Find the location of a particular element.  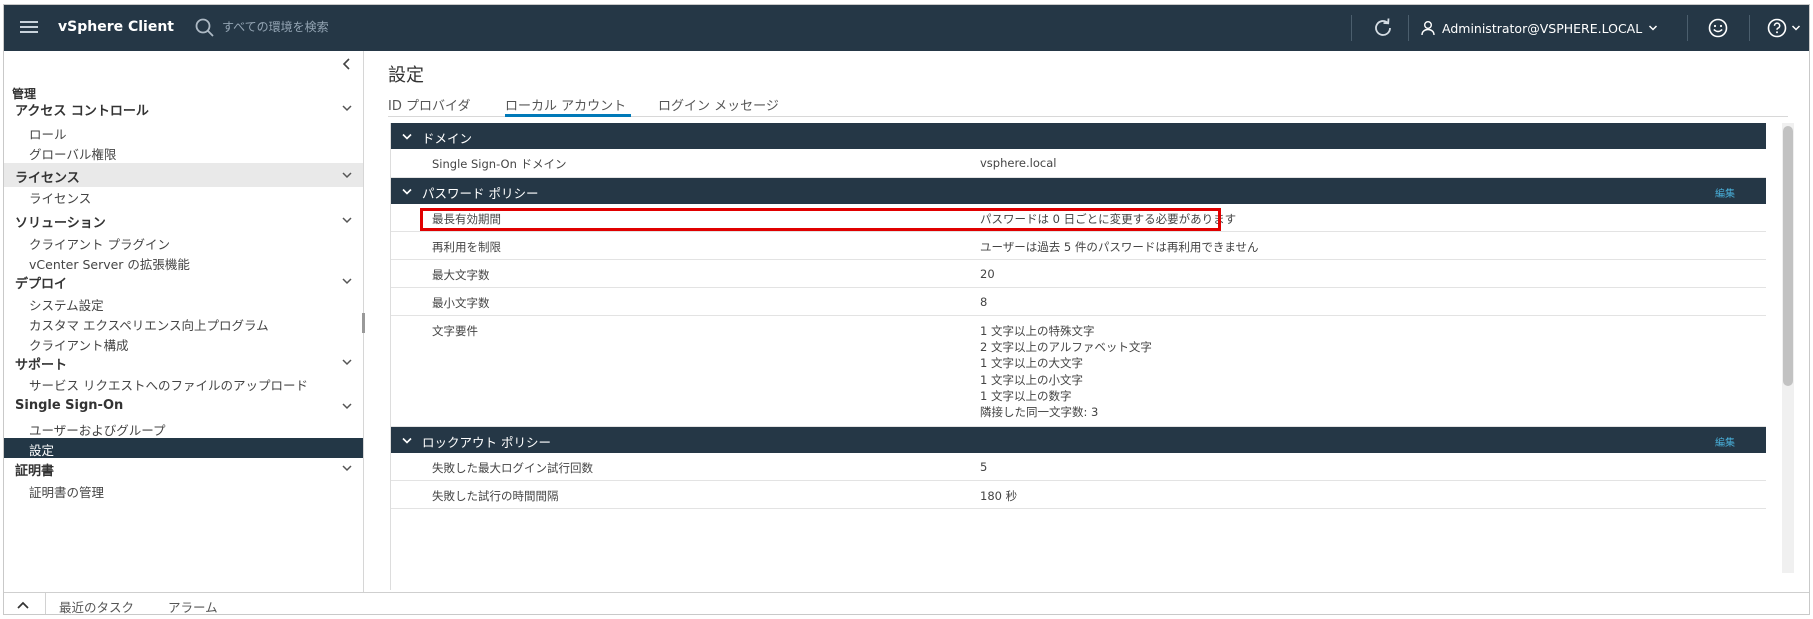

vertical-scrollbar is located at coordinates (1788, 348).